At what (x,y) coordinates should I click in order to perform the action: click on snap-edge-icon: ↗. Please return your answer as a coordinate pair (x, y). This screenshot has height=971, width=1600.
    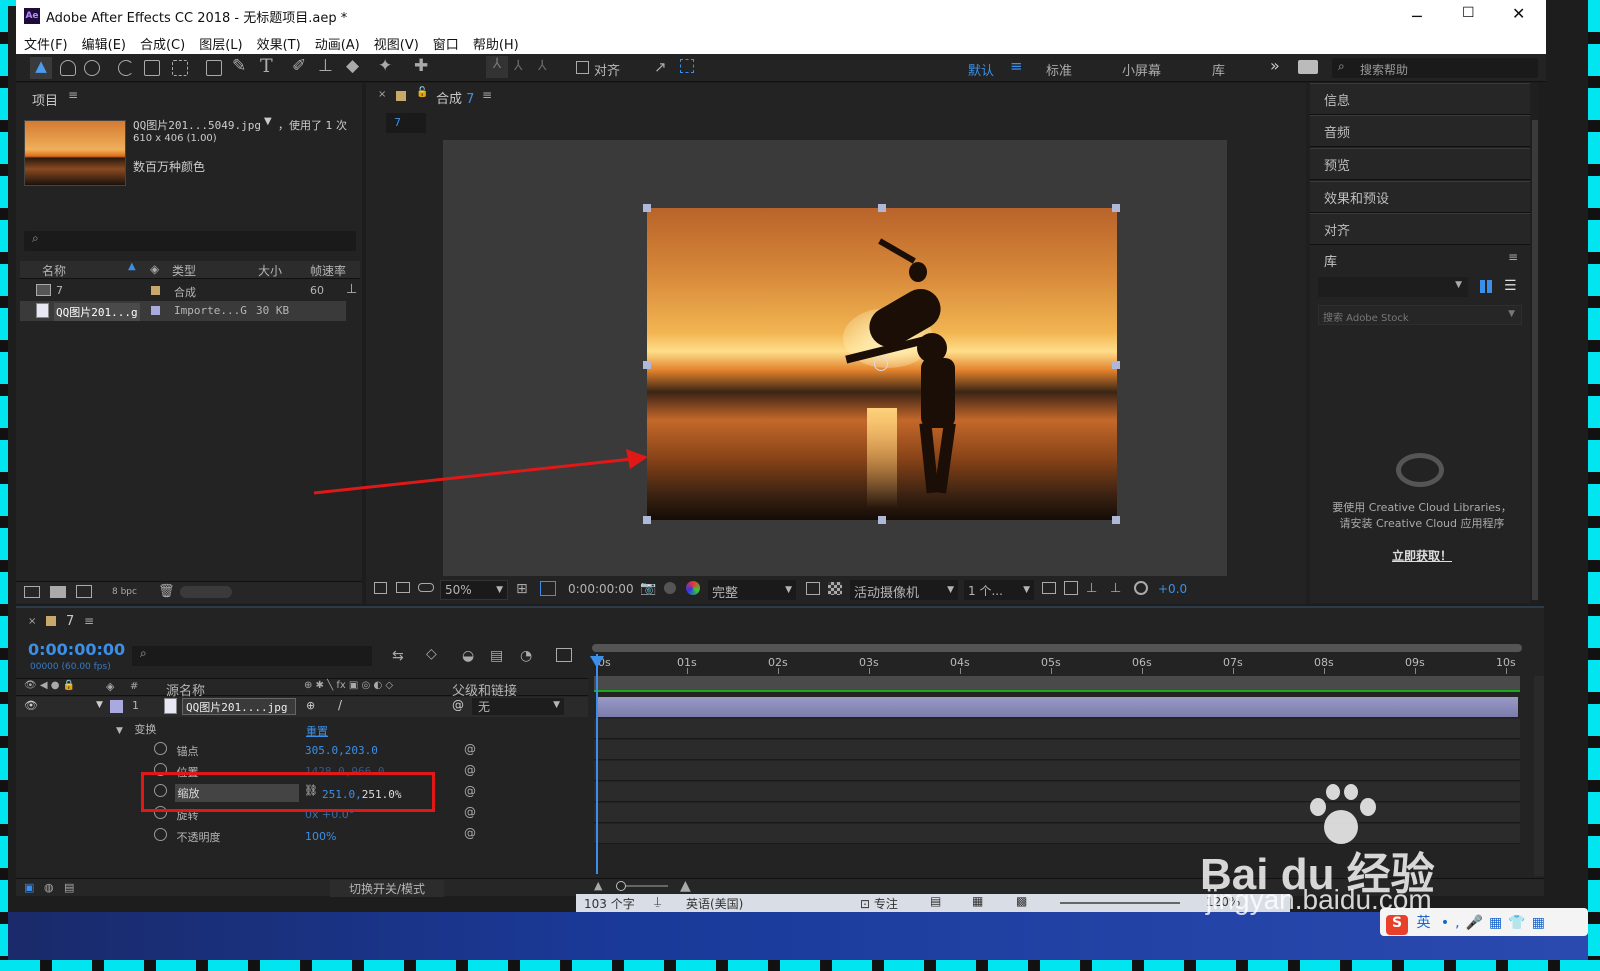
    Looking at the image, I should click on (660, 67).